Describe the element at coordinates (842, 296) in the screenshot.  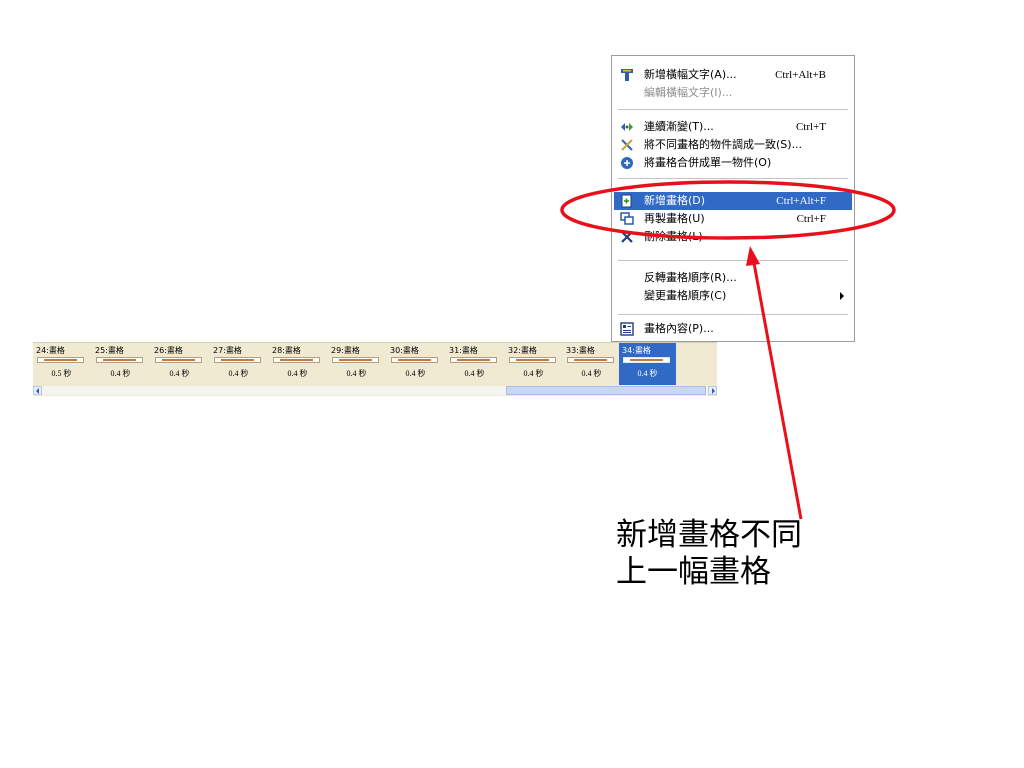
I see `submenu-arrow-icon` at that location.